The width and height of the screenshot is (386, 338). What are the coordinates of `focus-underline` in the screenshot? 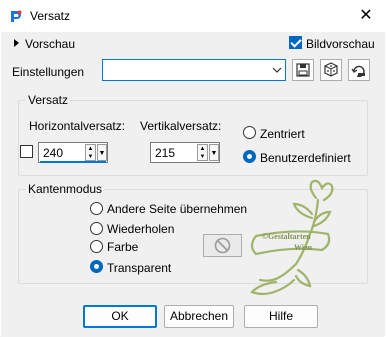 It's located at (73, 162).